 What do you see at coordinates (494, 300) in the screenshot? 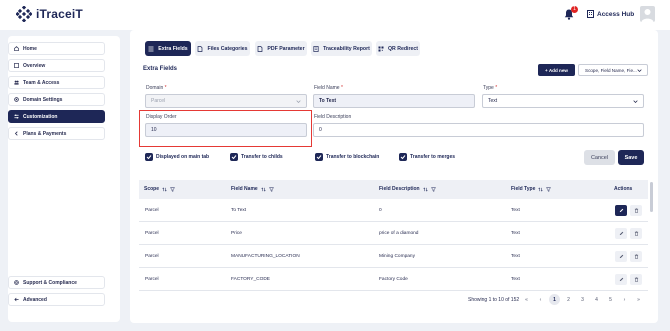
I see `pagination-info: Showing 1 to 10 of 152` at bounding box center [494, 300].